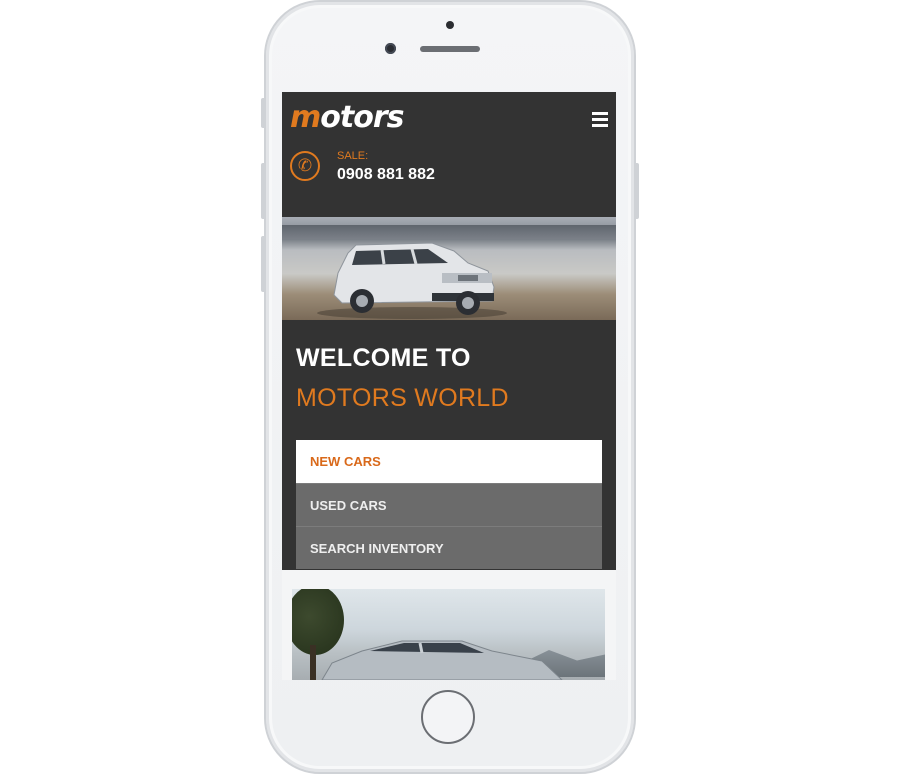  I want to click on nav-new-cars: NEW CARS, so click(449, 461).